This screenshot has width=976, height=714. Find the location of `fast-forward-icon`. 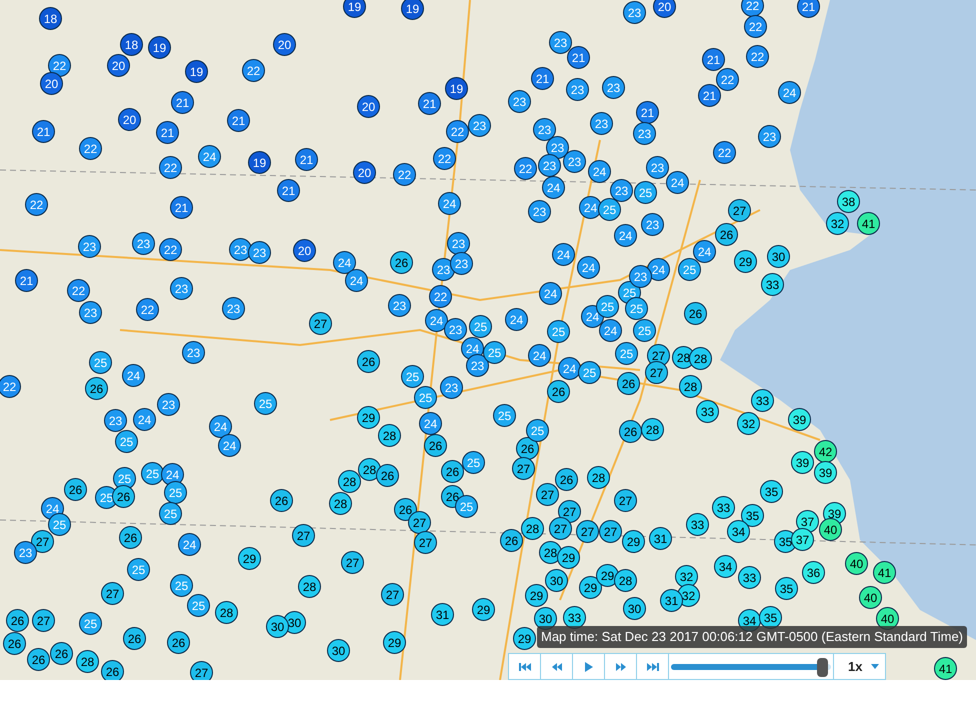

fast-forward-icon is located at coordinates (621, 666).